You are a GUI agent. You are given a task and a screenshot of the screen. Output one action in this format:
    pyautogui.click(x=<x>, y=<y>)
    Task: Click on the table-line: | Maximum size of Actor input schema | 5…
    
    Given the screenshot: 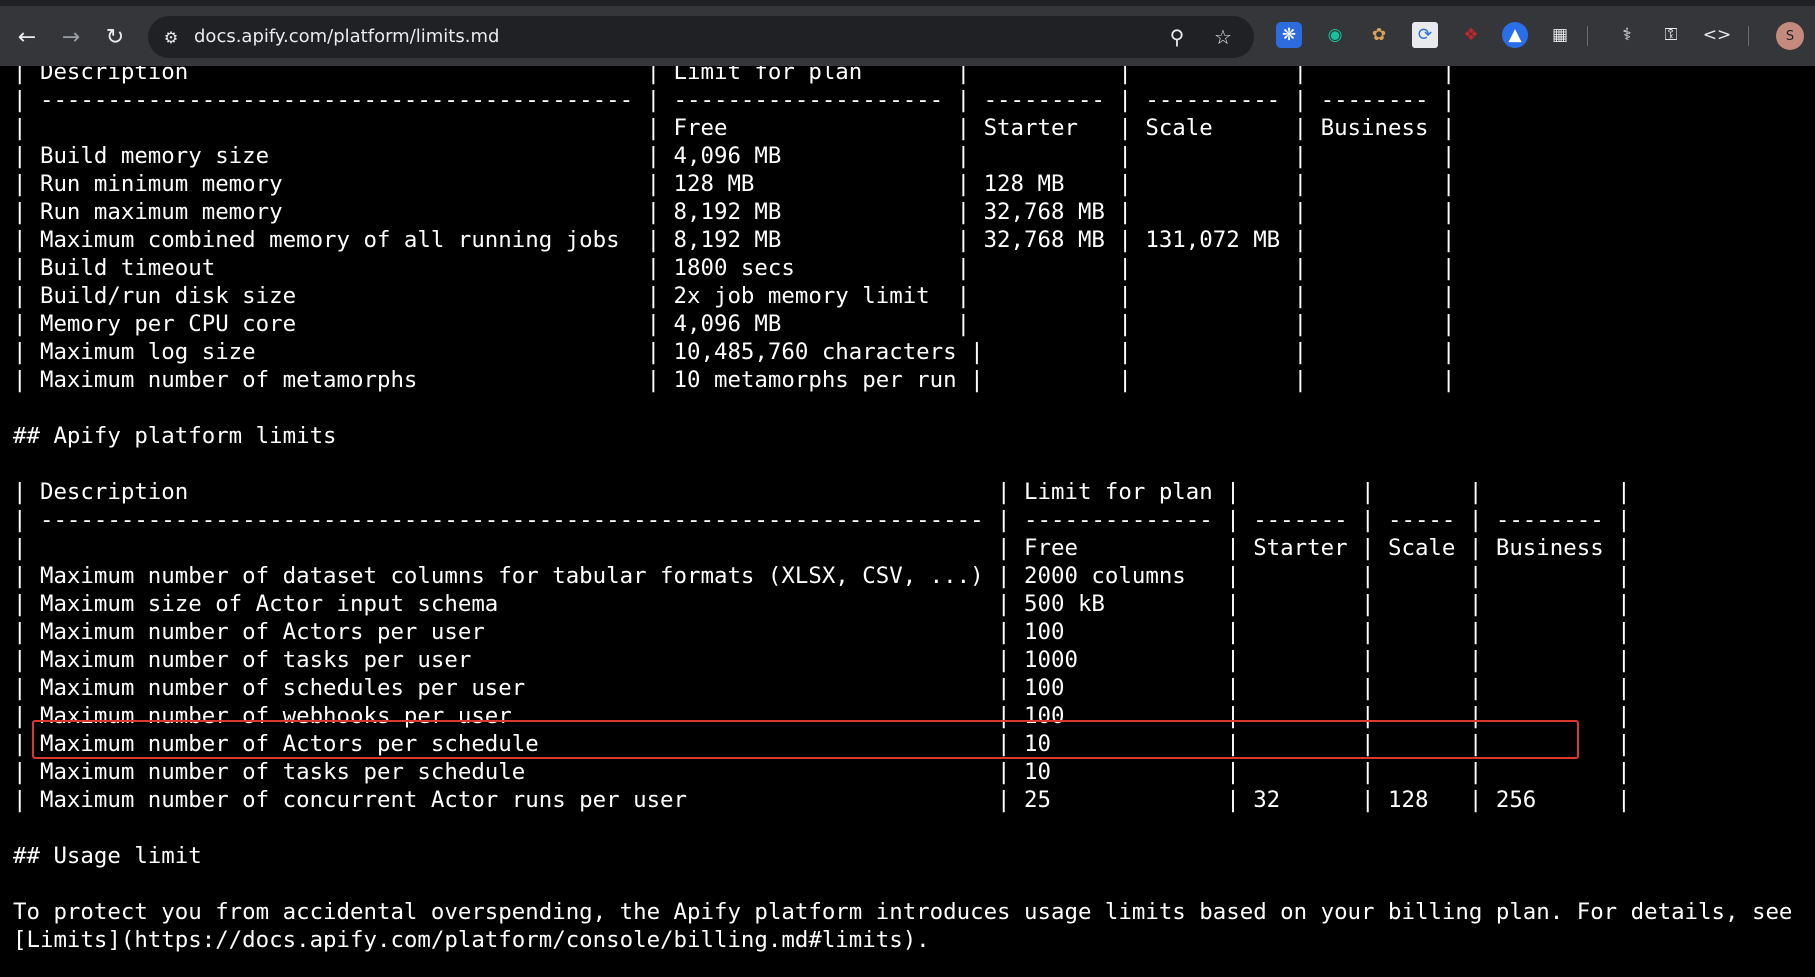 What is the action you would take?
    pyautogui.click(x=822, y=604)
    